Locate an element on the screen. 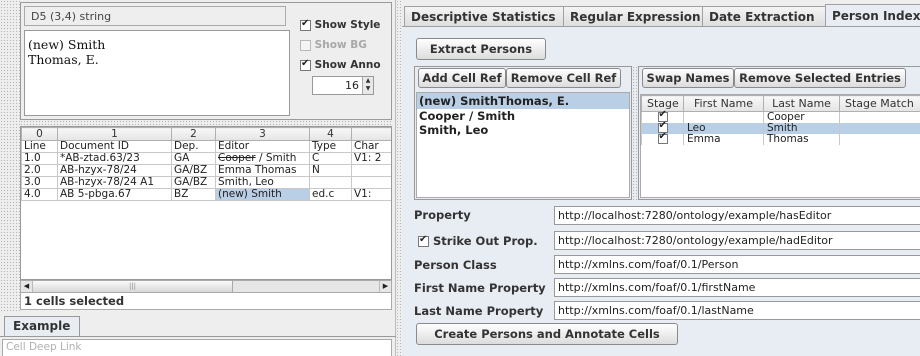 The width and height of the screenshot is (920, 356). tab-example-label: Example is located at coordinates (42, 326).